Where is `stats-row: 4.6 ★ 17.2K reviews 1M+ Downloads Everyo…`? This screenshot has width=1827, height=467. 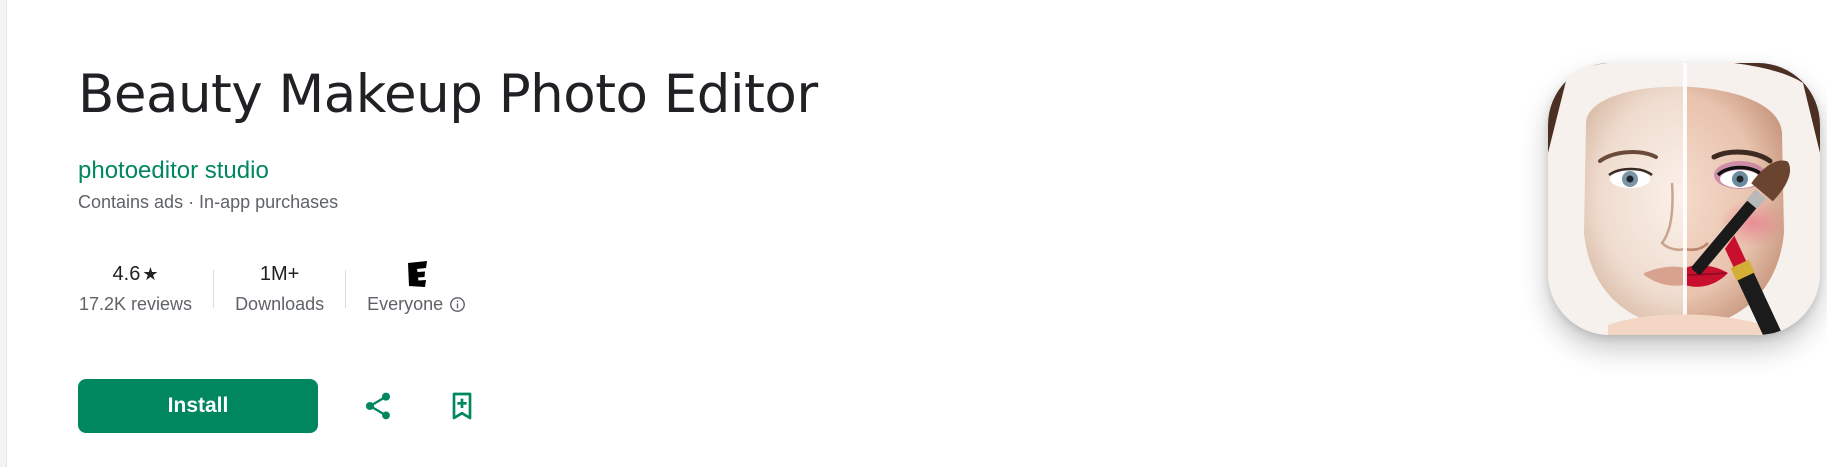 stats-row: 4.6 ★ 17.2K reviews 1M+ Downloads Everyo… is located at coordinates (272, 288).